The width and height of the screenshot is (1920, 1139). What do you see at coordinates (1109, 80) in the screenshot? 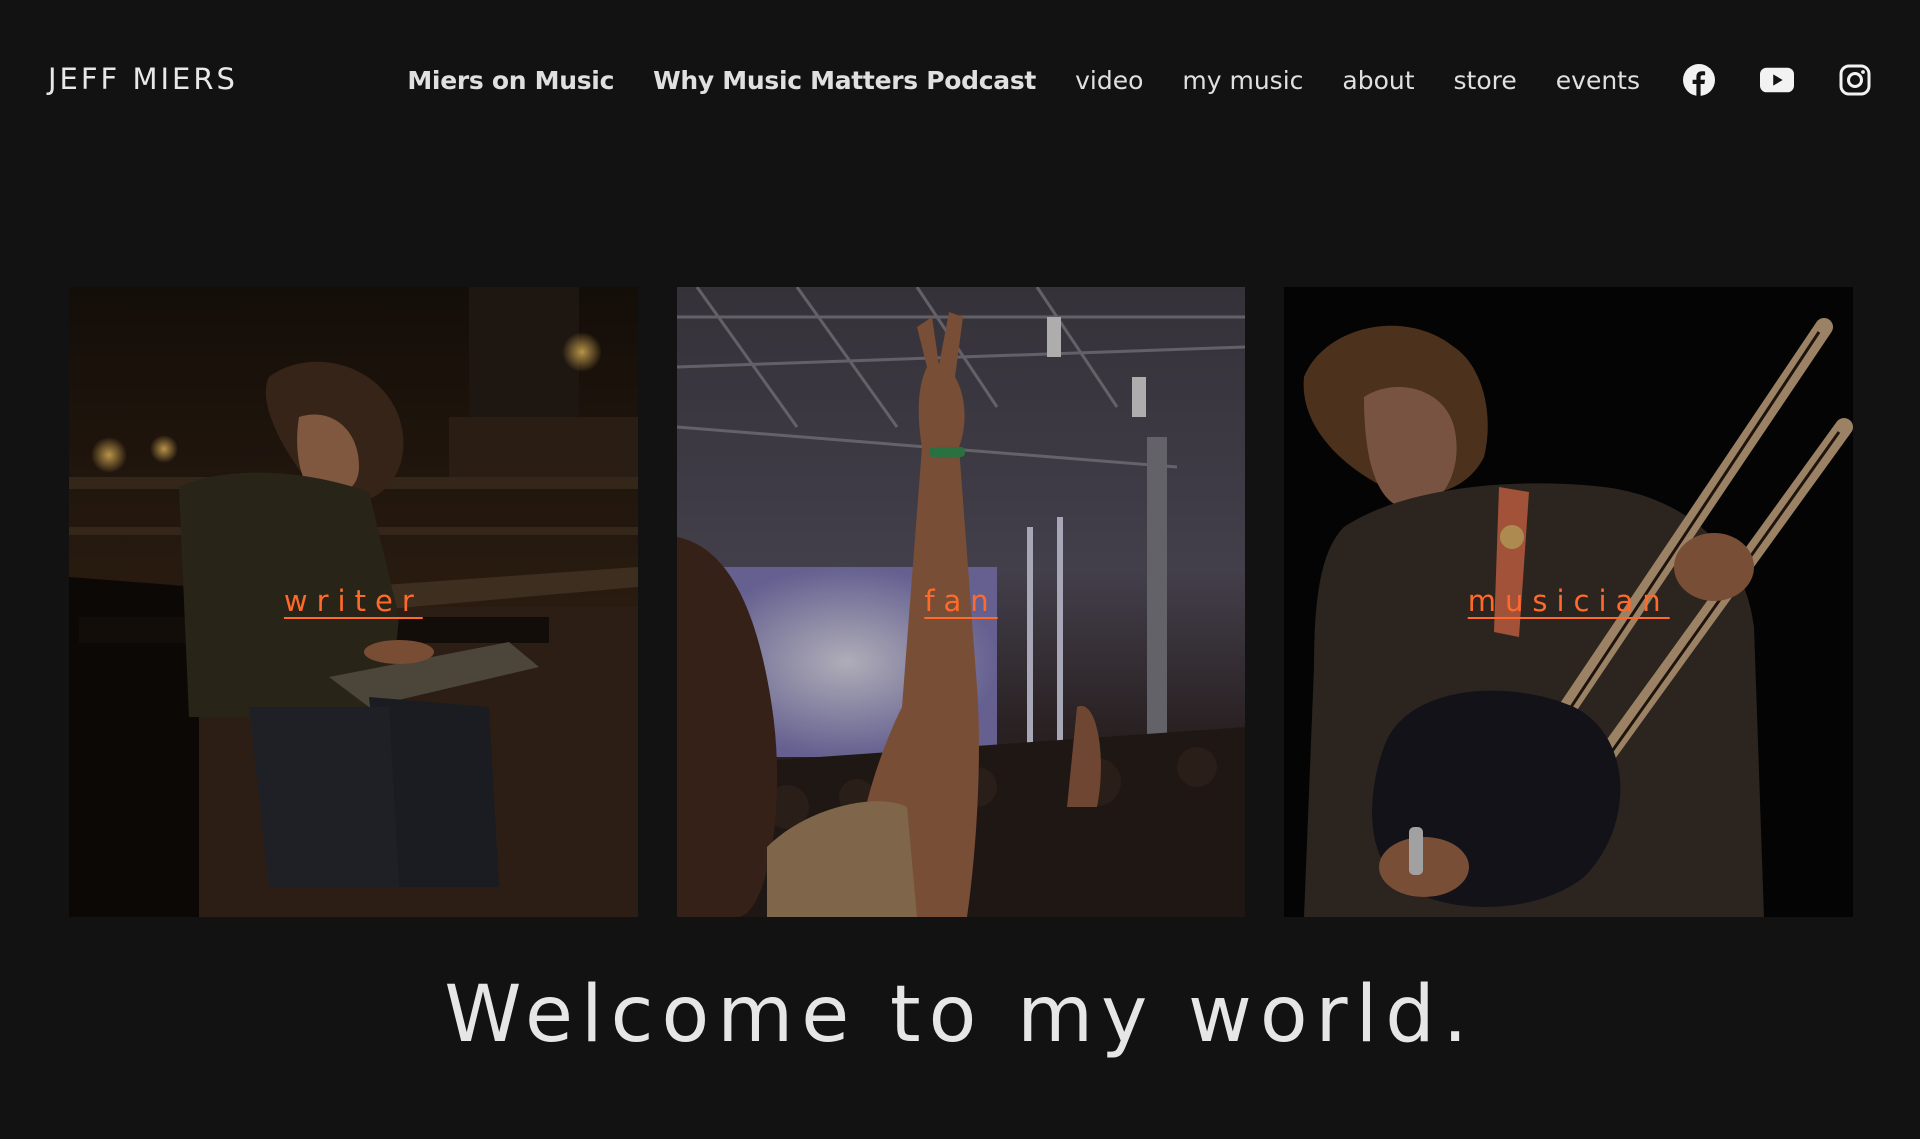
I see `nav-item-video: video` at bounding box center [1109, 80].